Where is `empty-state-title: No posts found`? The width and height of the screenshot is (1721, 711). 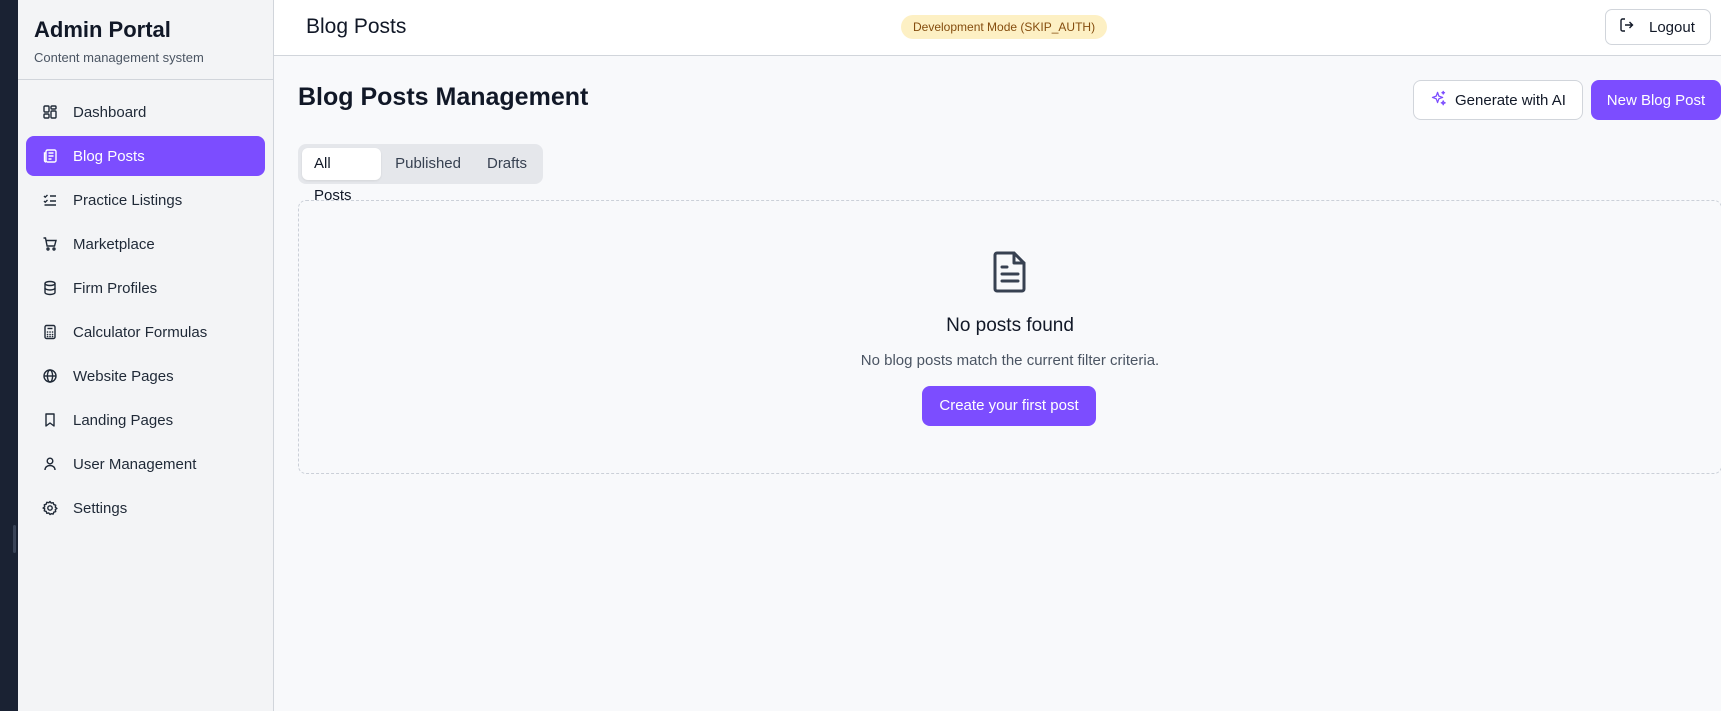
empty-state-title: No posts found is located at coordinates (1010, 325).